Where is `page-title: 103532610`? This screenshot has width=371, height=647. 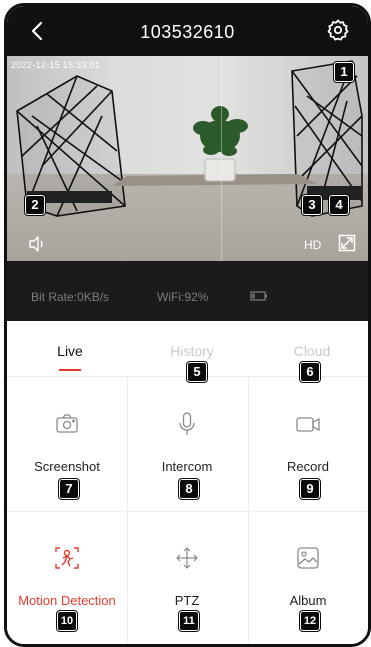
page-title: 103532610 is located at coordinates (187, 32).